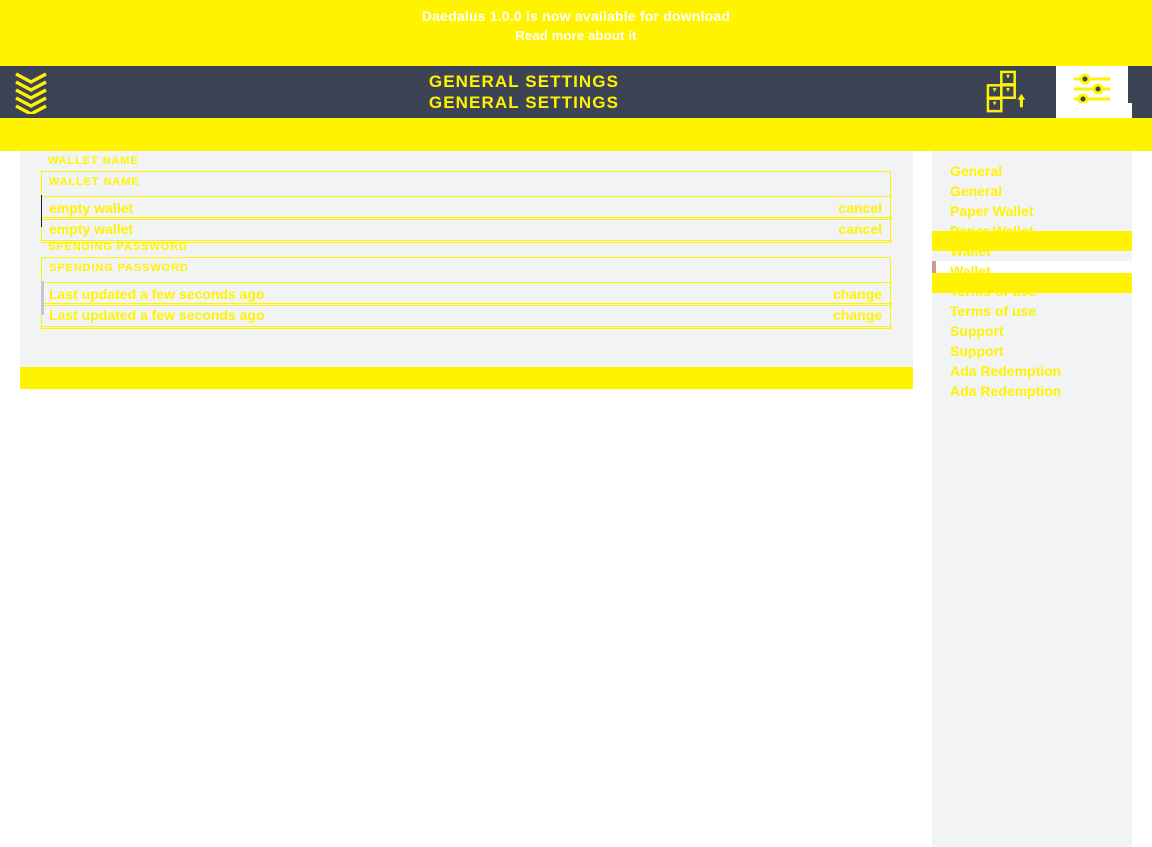  Describe the element at coordinates (1032, 191) in the screenshot. I see `sidebar-item-general-duplicate: General` at that location.